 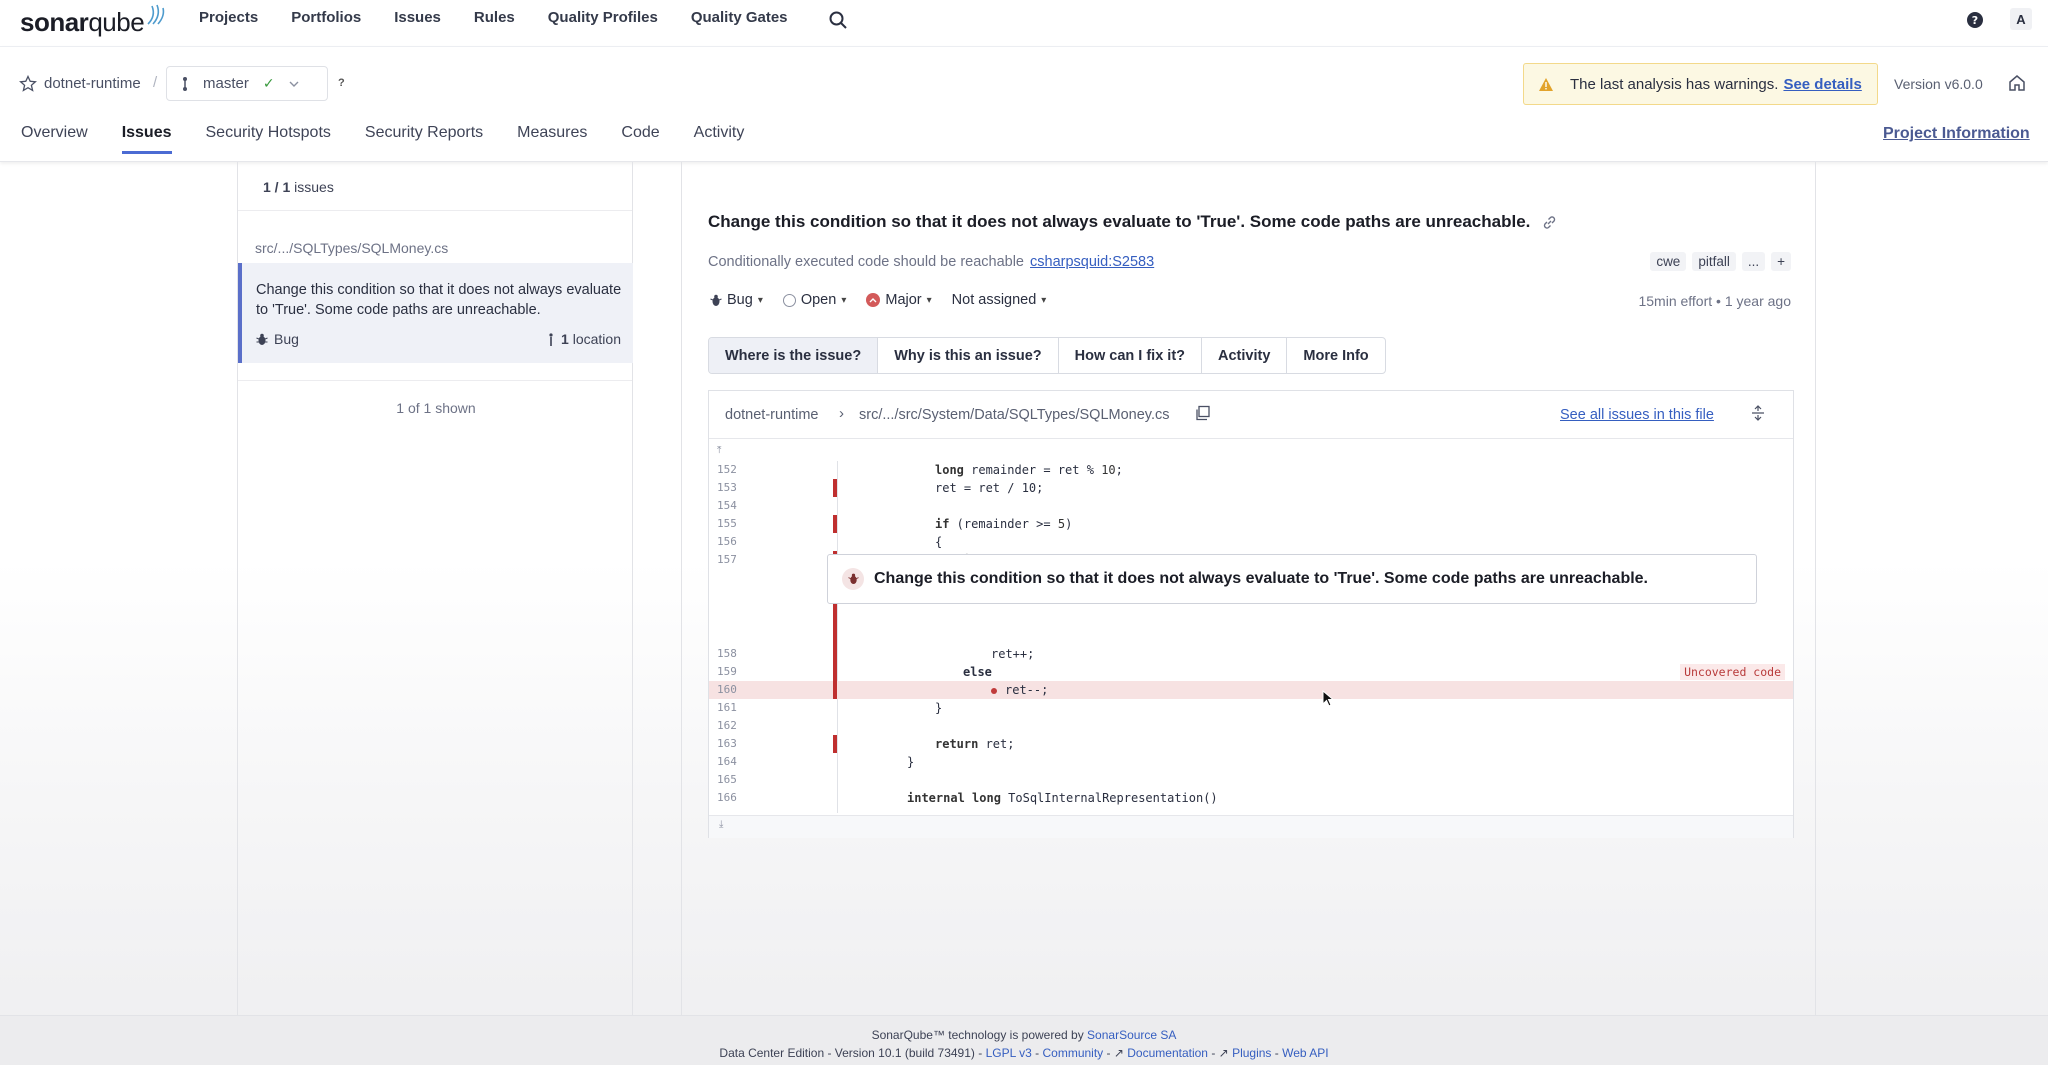 What do you see at coordinates (727, 743) in the screenshot?
I see `line-number: 163` at bounding box center [727, 743].